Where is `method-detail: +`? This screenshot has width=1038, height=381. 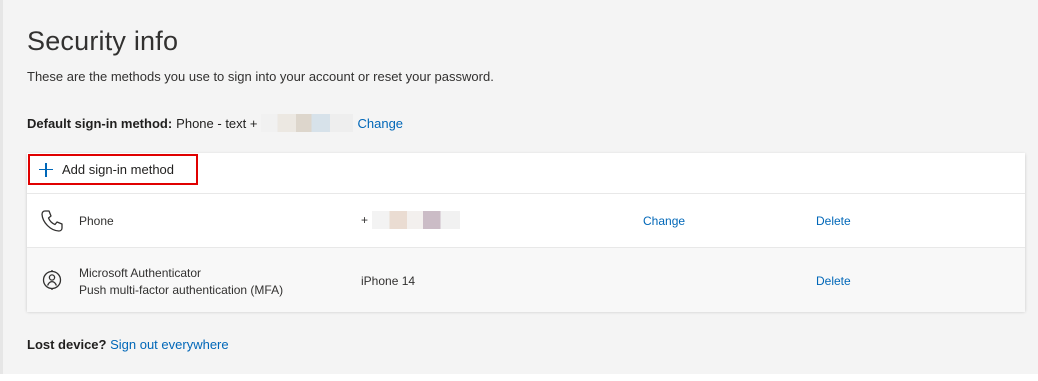 method-detail: + is located at coordinates (411, 220).